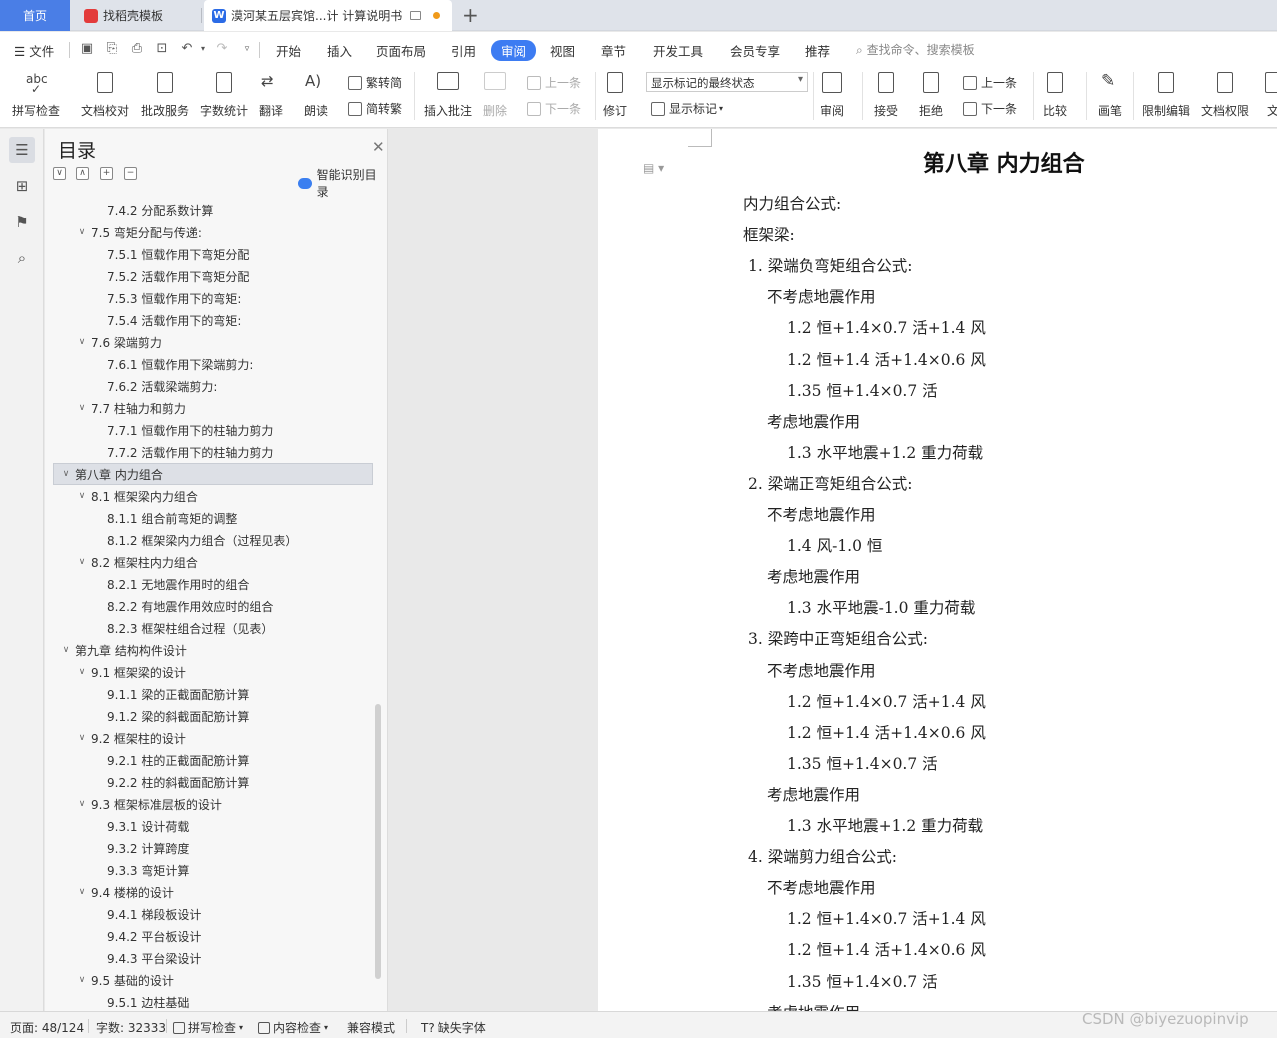 This screenshot has height=1038, width=1277. What do you see at coordinates (216, 650) in the screenshot?
I see `toc-item: ∨ 第九章 结构构件设计` at bounding box center [216, 650].